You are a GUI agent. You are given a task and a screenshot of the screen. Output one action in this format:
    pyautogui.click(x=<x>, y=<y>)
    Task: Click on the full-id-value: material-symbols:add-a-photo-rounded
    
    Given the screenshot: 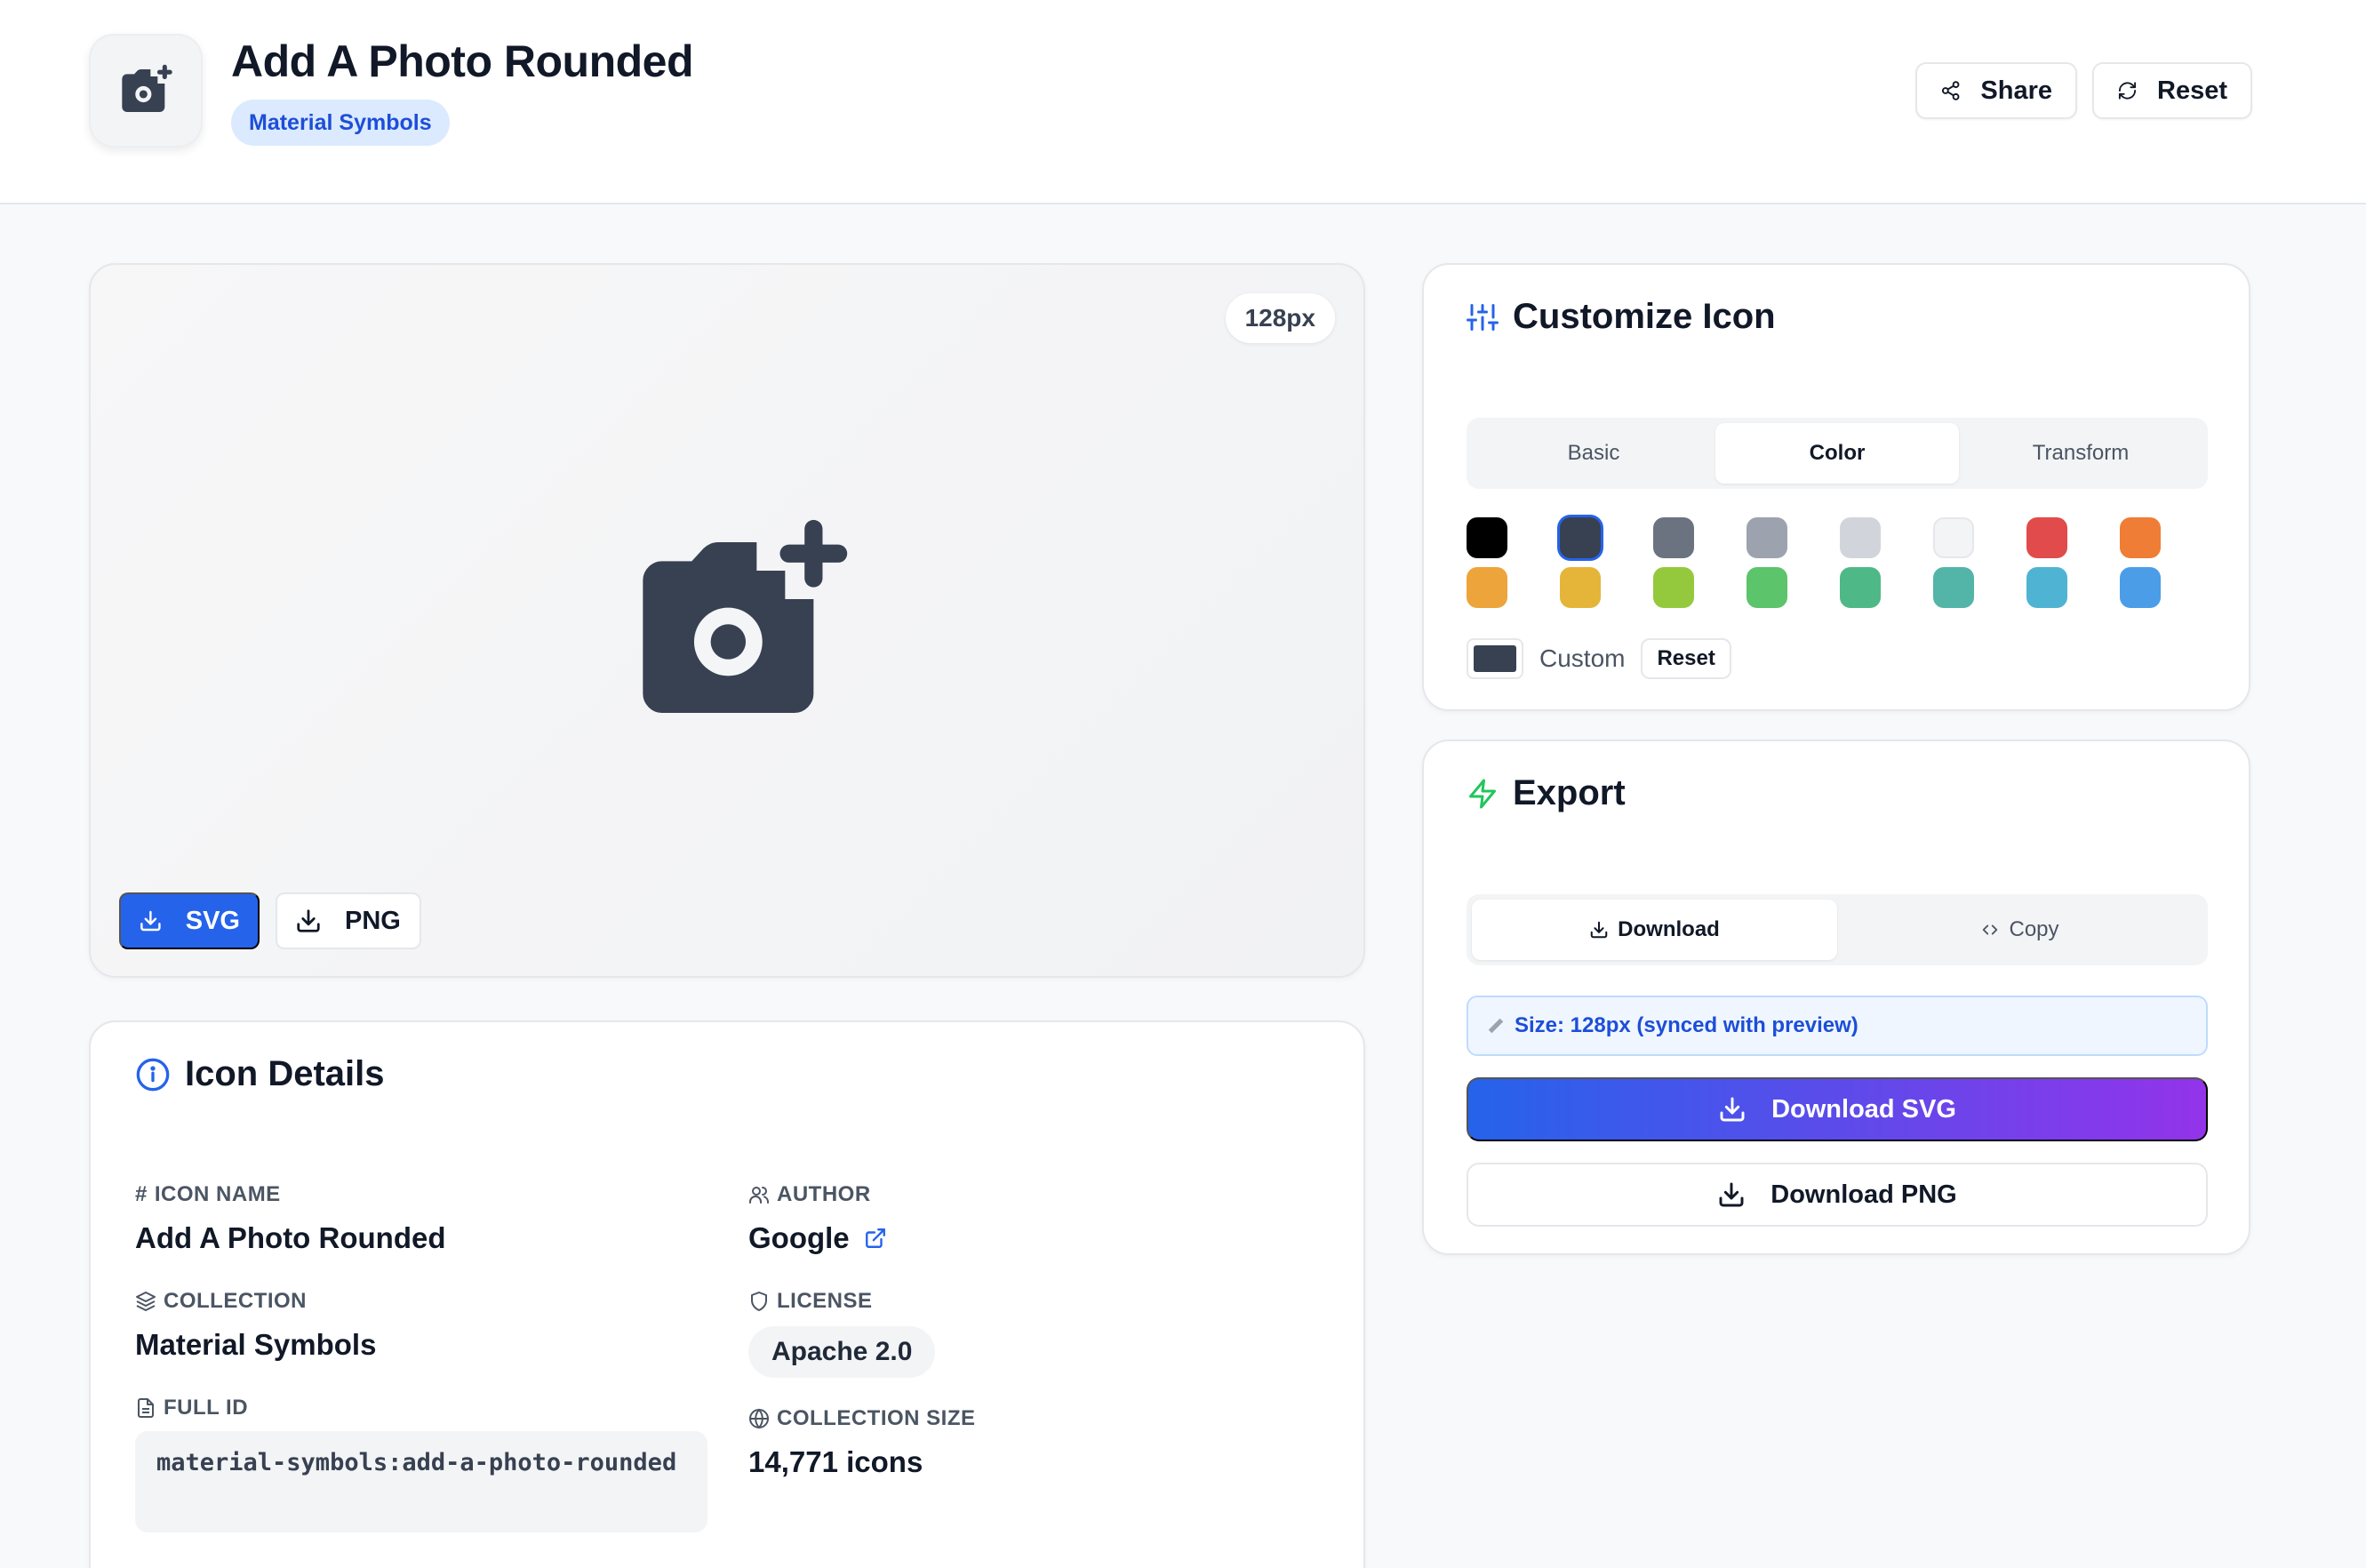 What is the action you would take?
    pyautogui.click(x=421, y=1481)
    